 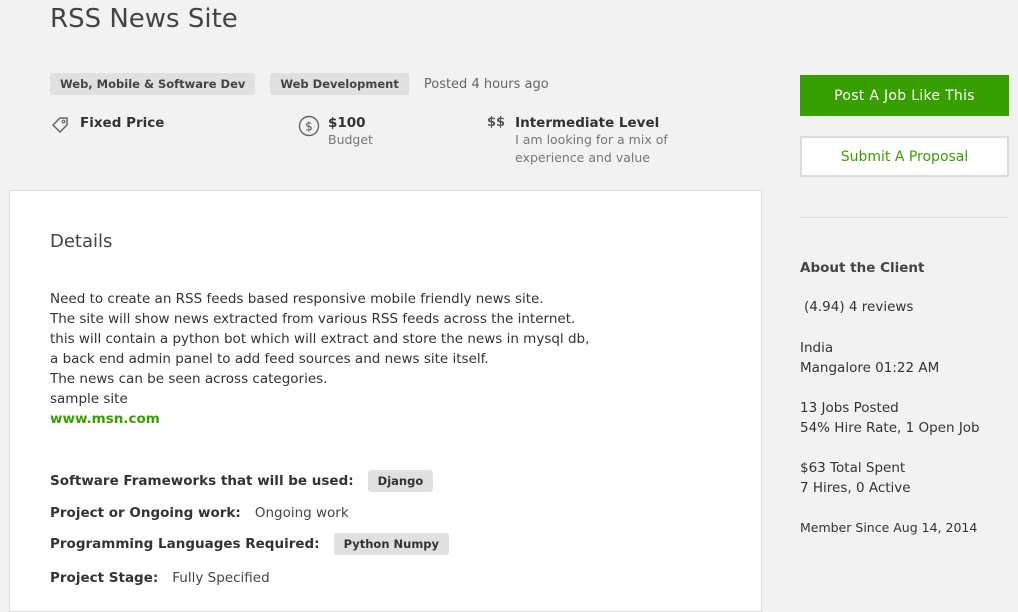 What do you see at coordinates (890, 428) in the screenshot?
I see `client-hire-rate: 54% Hire Rate, 1 Open Job` at bounding box center [890, 428].